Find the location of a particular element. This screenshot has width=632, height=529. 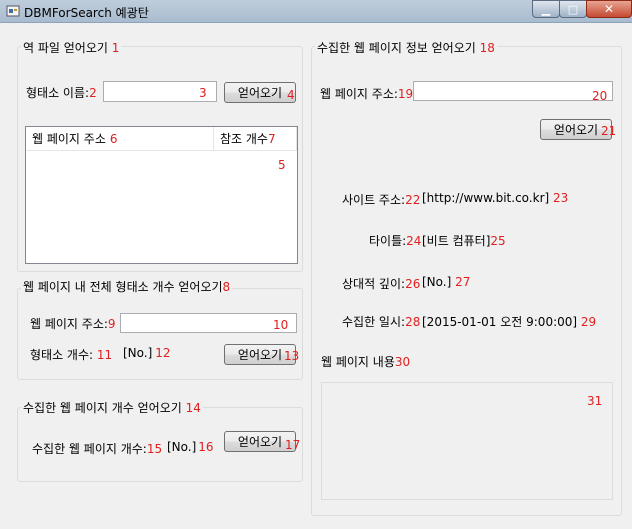

page-count-value: [No.] 16 is located at coordinates (190, 447).